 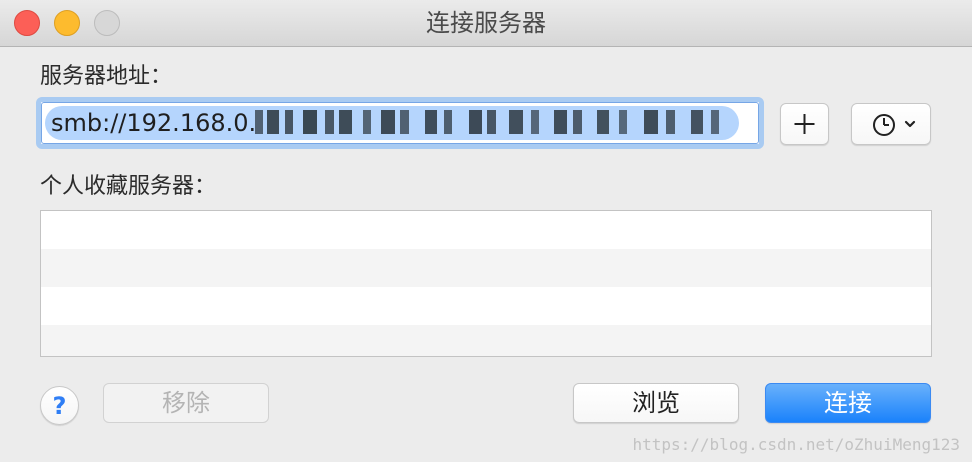 What do you see at coordinates (796, 444) in the screenshot?
I see `watermark: https://blog.csdn.net/oZhuiMeng123` at bounding box center [796, 444].